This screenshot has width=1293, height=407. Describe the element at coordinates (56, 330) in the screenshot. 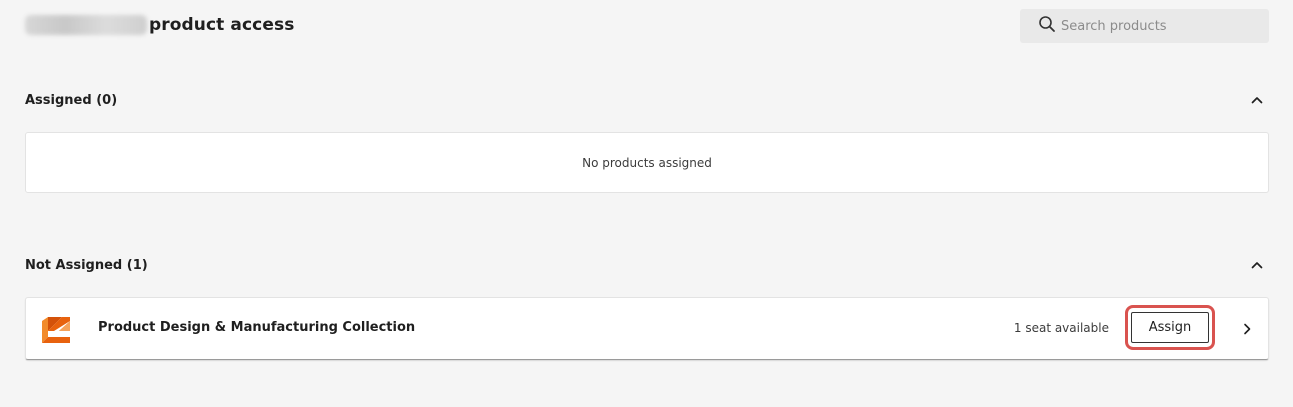

I see `pdmc-logo-icon` at that location.